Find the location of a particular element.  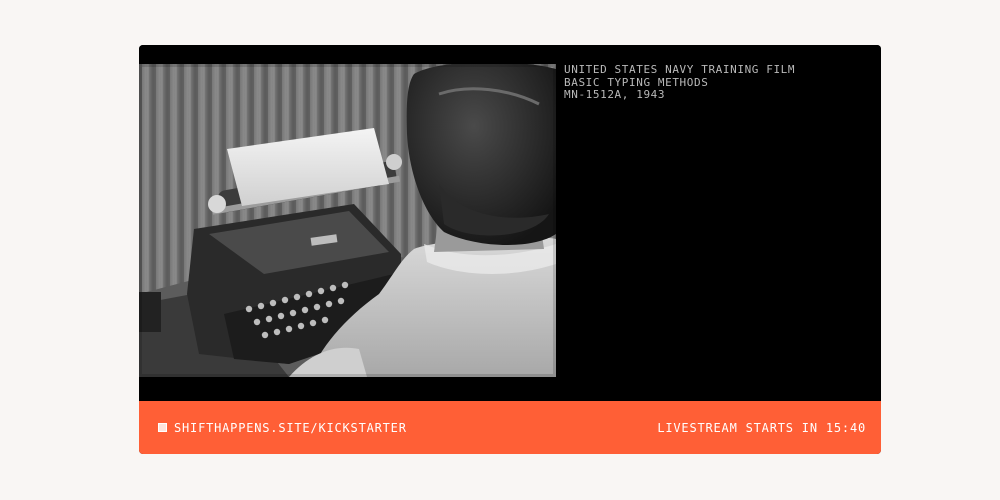

countdown-text: LIVESTREAM STARTS IN 15:40 is located at coordinates (761, 427).